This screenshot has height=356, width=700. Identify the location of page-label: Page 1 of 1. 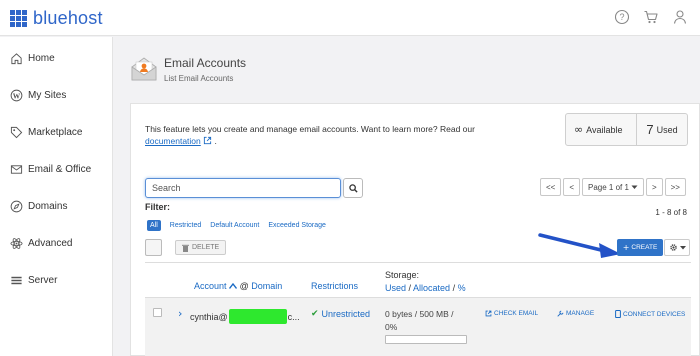
(608, 187).